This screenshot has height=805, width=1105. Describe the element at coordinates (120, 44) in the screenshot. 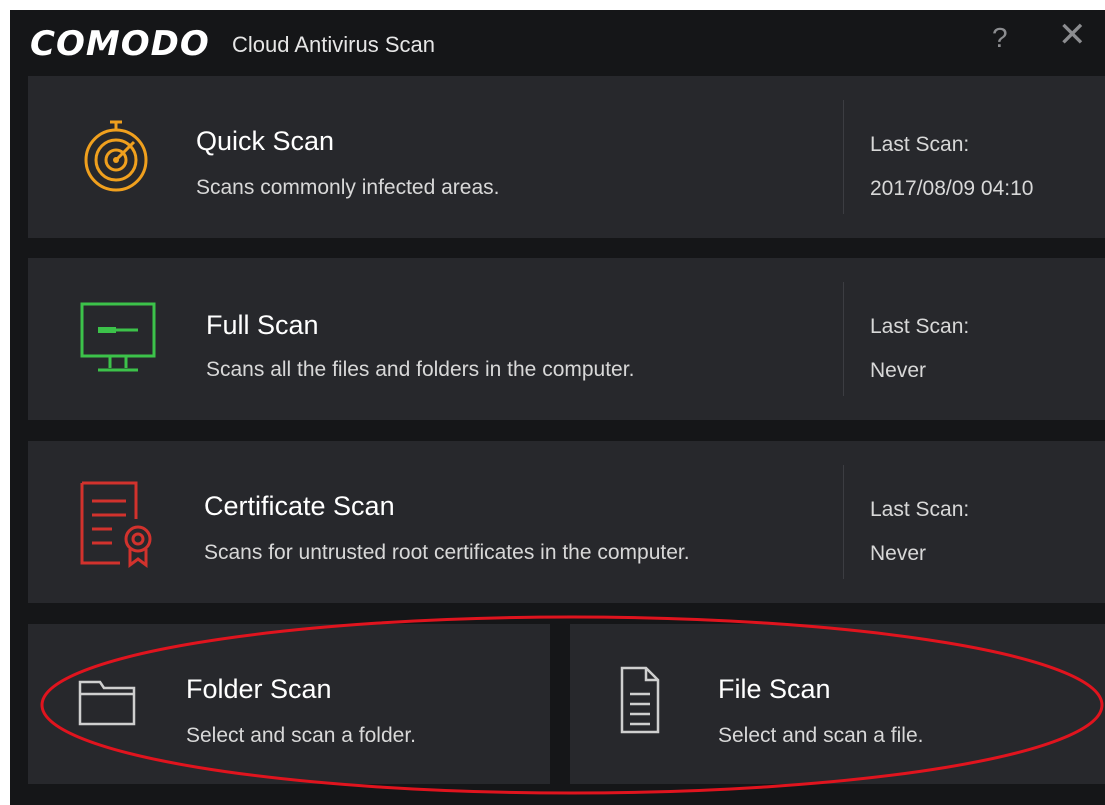

I see `comodo-logo: COMODO` at that location.